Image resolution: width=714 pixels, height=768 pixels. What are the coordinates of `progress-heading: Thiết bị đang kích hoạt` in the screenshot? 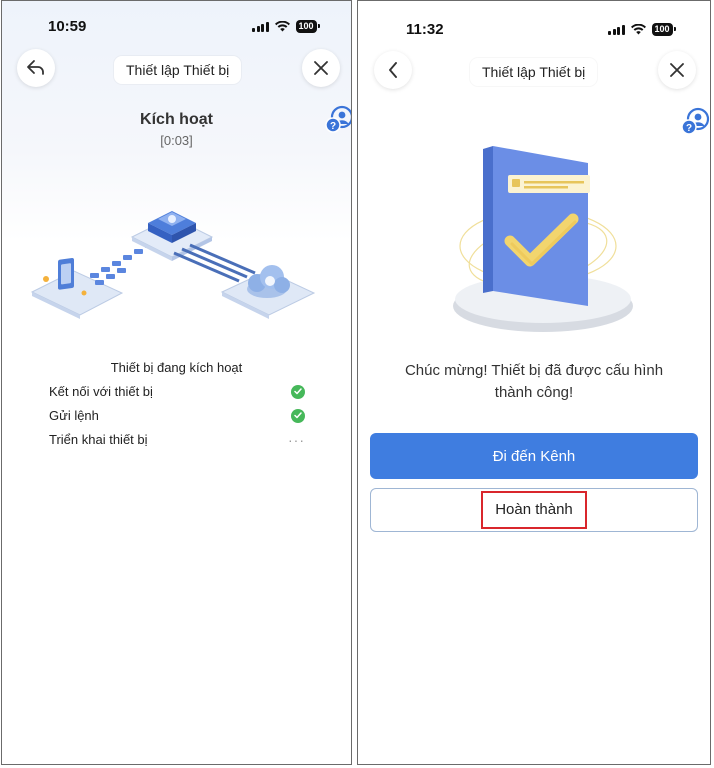 It's located at (176, 367).